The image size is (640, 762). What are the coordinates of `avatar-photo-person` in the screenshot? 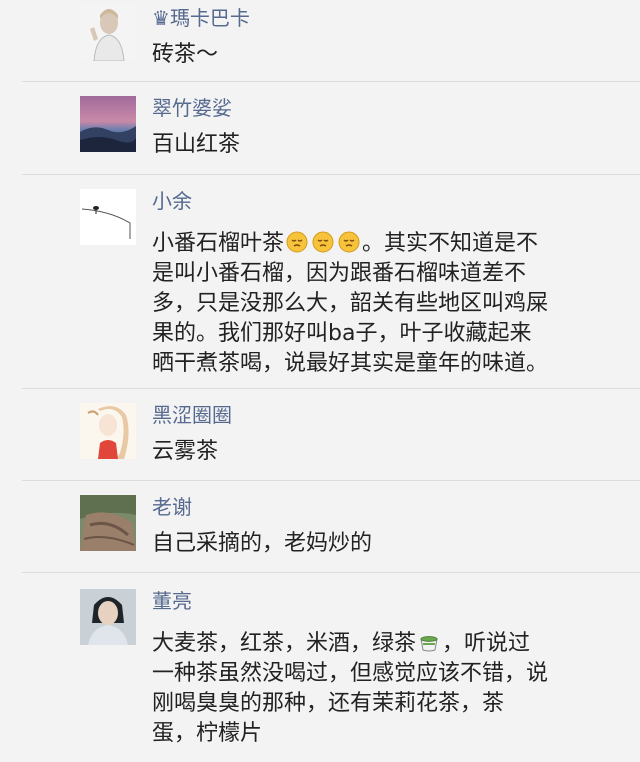 It's located at (108, 617).